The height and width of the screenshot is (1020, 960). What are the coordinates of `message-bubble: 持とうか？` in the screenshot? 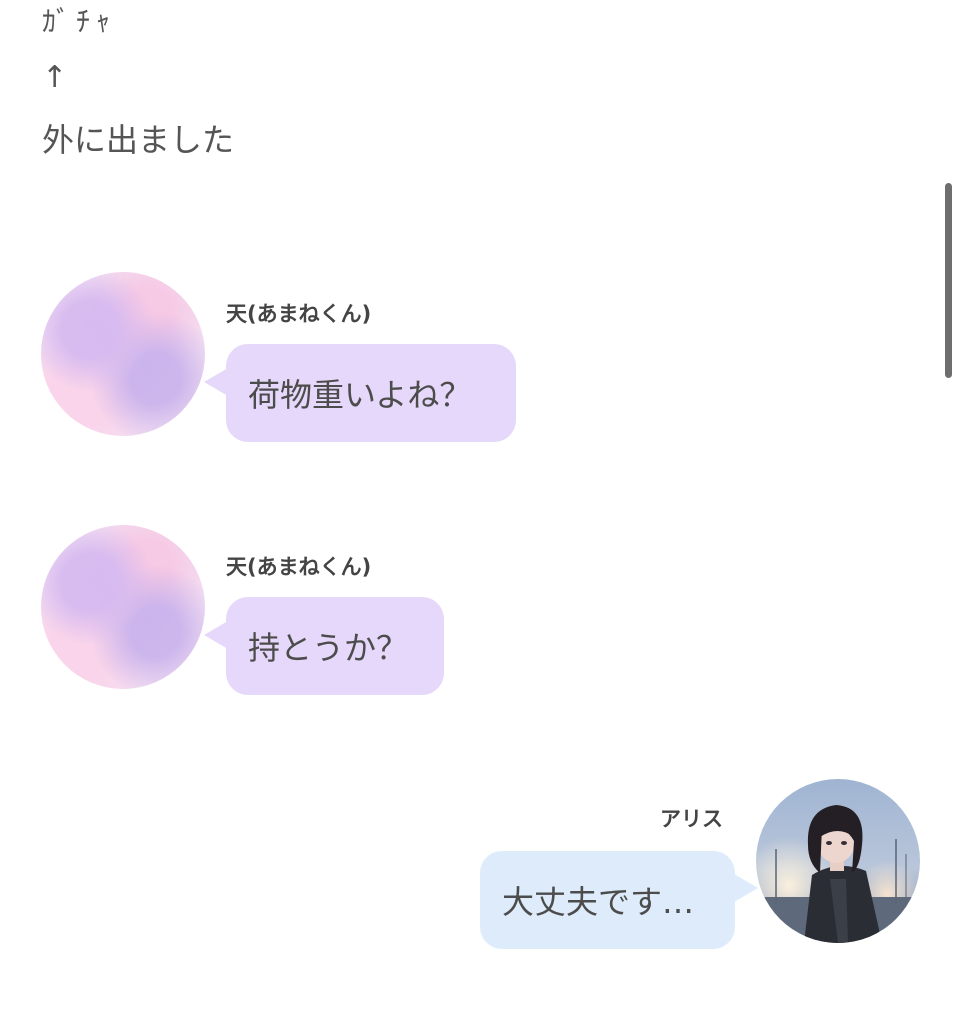 It's located at (335, 646).